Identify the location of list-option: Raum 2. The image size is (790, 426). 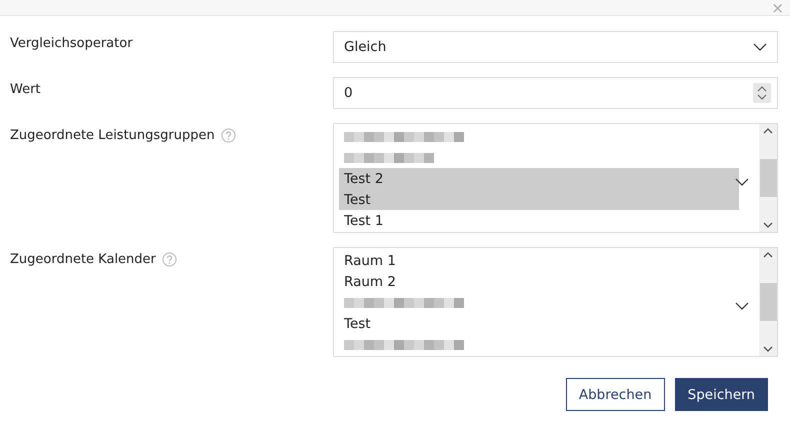
(539, 281).